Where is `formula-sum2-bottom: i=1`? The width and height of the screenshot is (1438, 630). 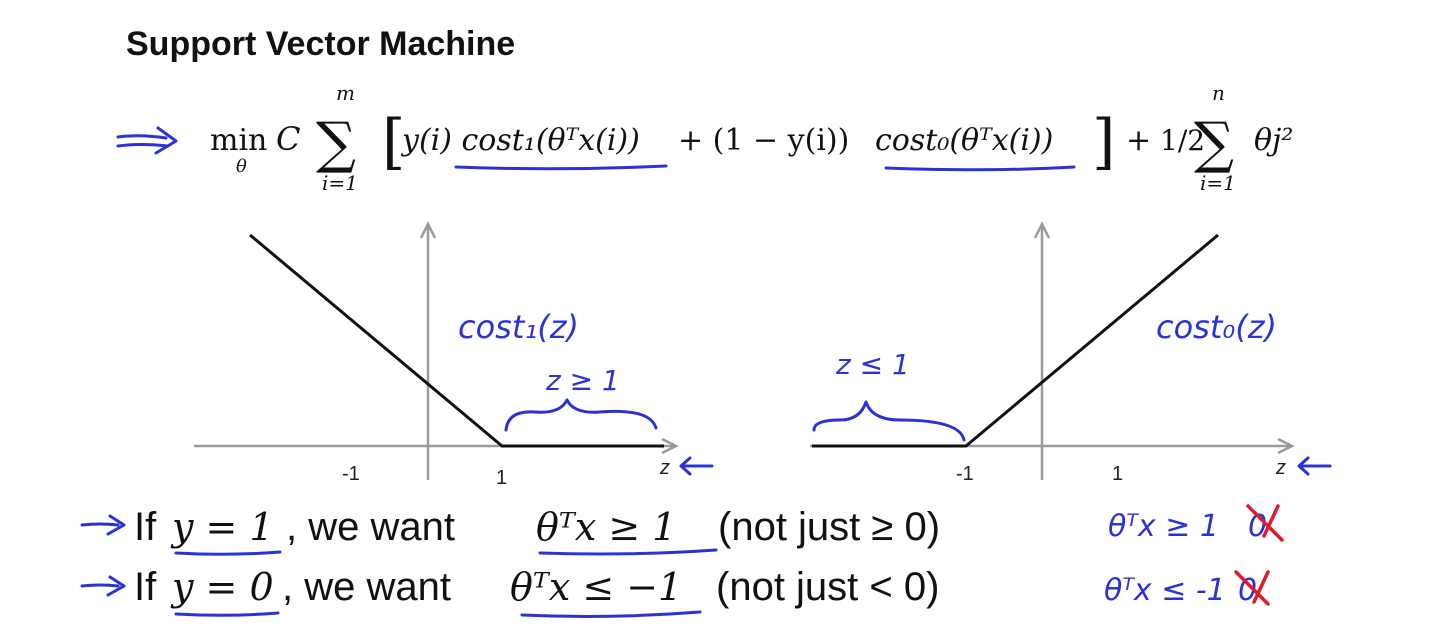 formula-sum2-bottom: i=1 is located at coordinates (1218, 183).